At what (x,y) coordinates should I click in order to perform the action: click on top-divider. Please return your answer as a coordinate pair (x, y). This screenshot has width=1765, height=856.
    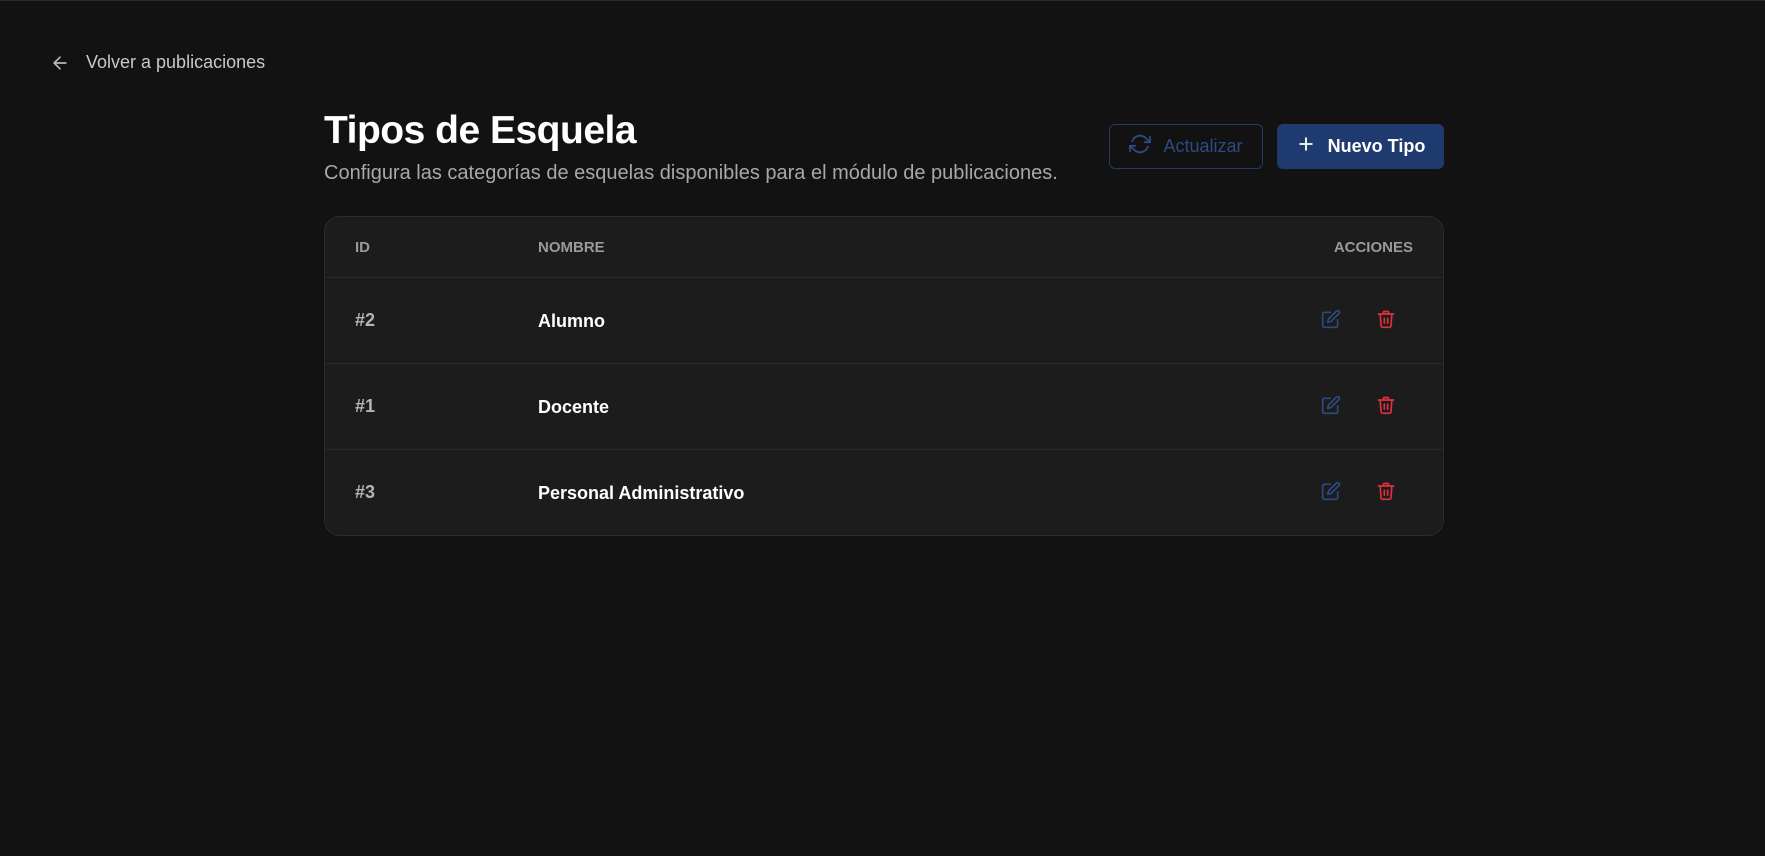
    Looking at the image, I should click on (882, 0).